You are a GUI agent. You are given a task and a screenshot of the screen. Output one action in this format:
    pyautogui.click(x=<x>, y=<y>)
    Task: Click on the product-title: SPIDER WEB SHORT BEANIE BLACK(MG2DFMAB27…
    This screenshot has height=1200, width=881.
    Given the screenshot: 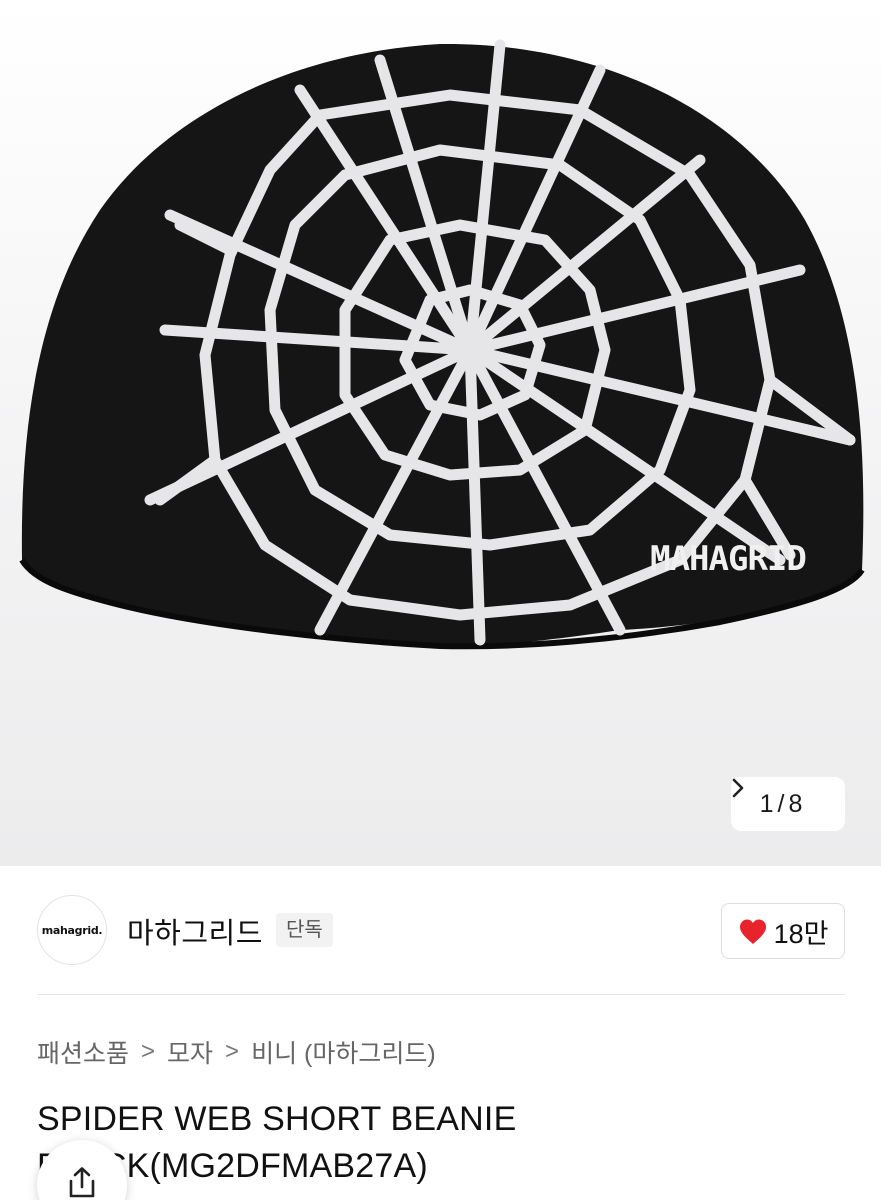 What is the action you would take?
    pyautogui.click(x=277, y=1142)
    